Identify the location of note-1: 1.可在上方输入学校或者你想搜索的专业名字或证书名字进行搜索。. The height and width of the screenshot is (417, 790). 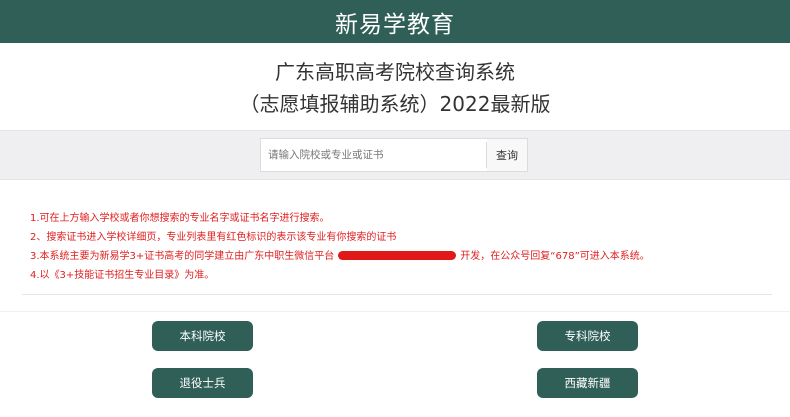
(180, 218).